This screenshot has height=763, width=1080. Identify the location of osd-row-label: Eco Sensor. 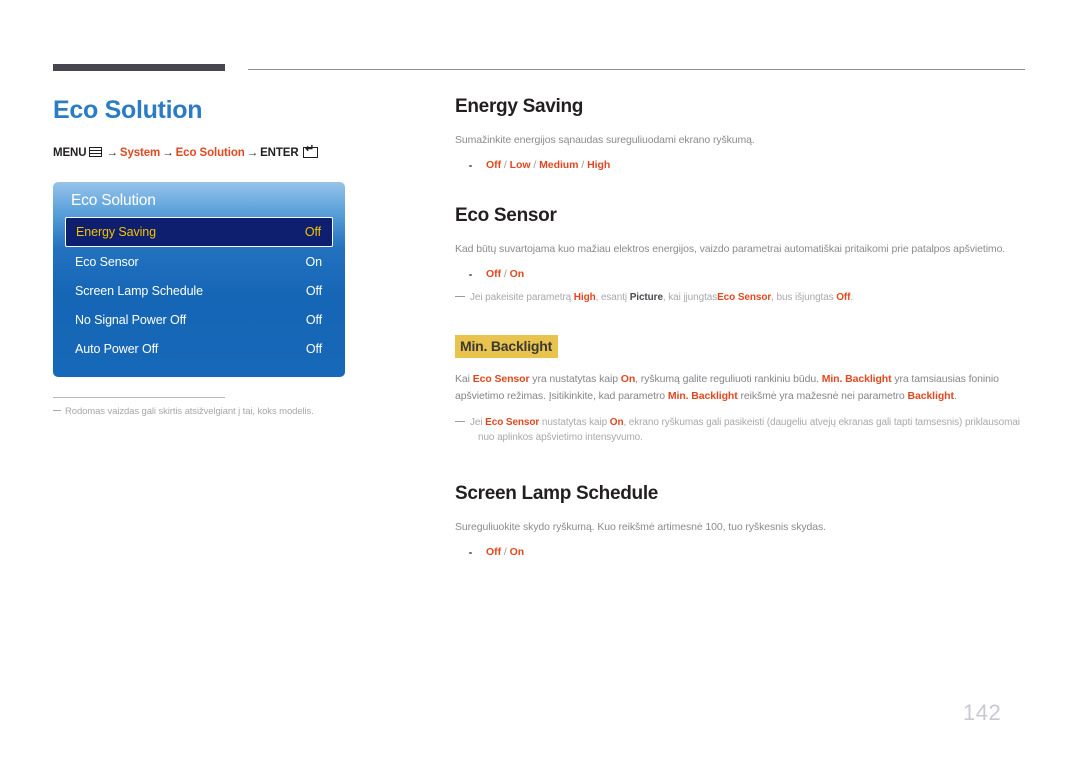
(107, 261).